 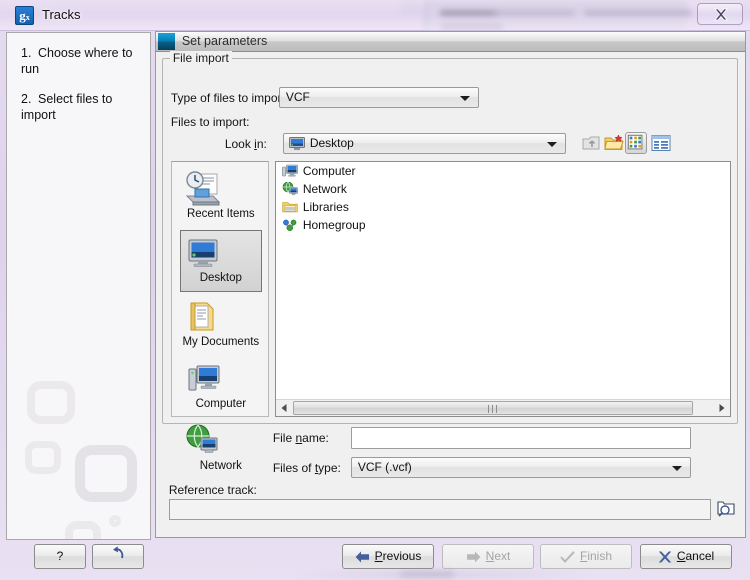 I want to click on list-item-label: Homegroup, so click(x=334, y=225).